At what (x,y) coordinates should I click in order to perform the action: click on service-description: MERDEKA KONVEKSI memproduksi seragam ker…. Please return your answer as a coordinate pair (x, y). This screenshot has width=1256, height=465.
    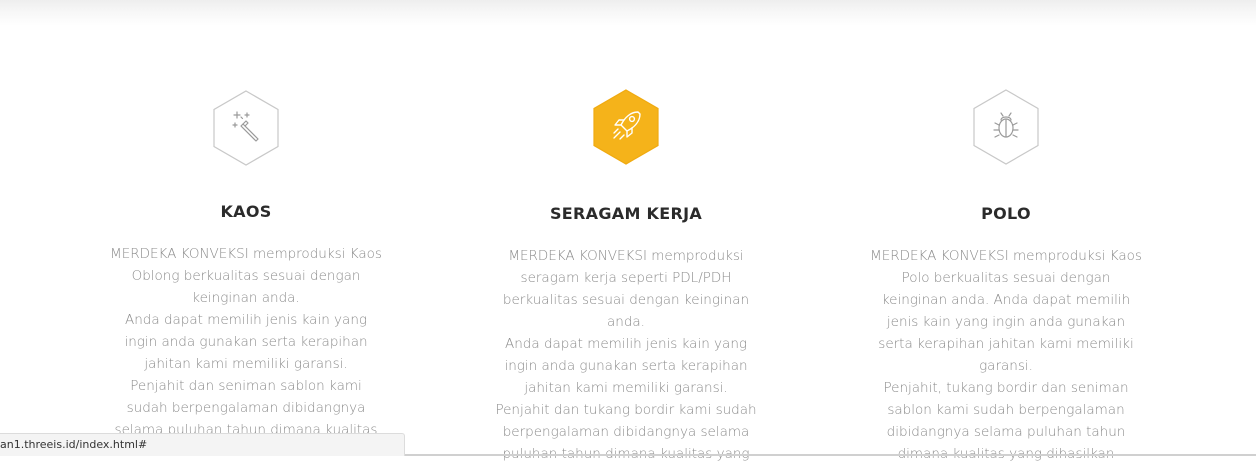
    Looking at the image, I should click on (626, 355).